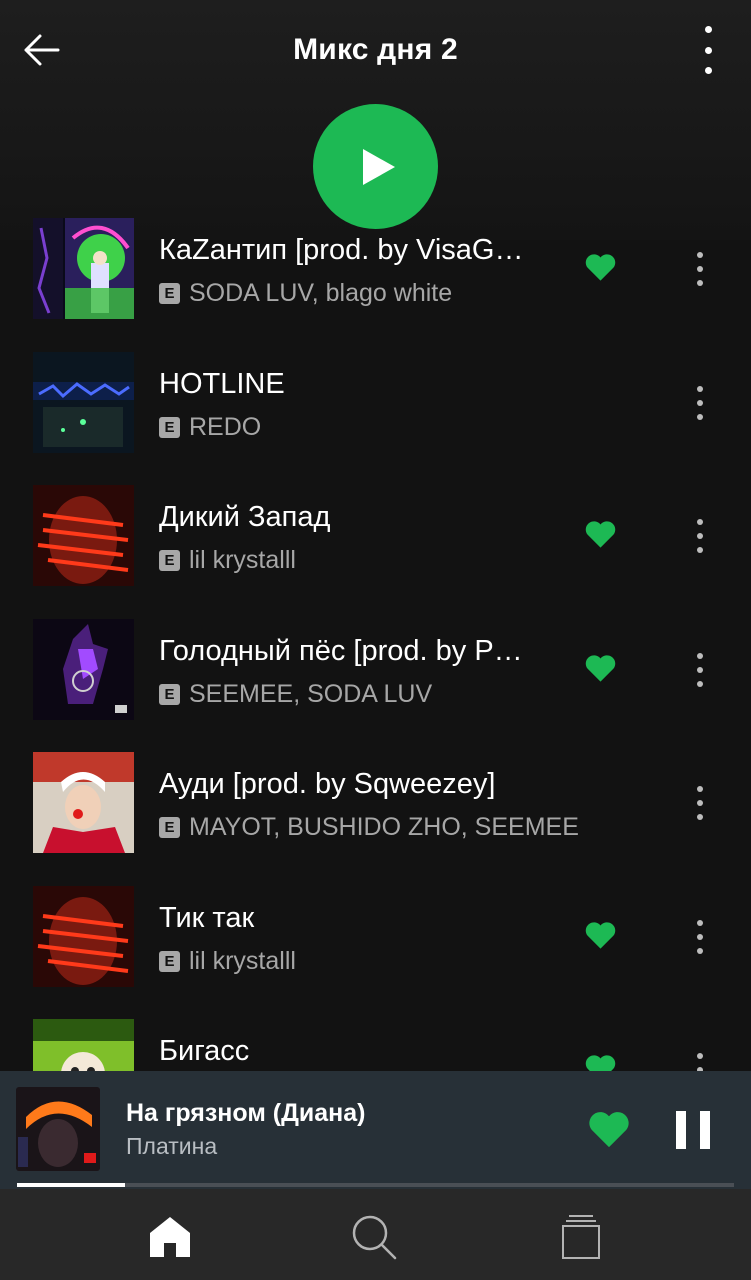  I want to click on now-playing-artist: Платина, so click(172, 1146).